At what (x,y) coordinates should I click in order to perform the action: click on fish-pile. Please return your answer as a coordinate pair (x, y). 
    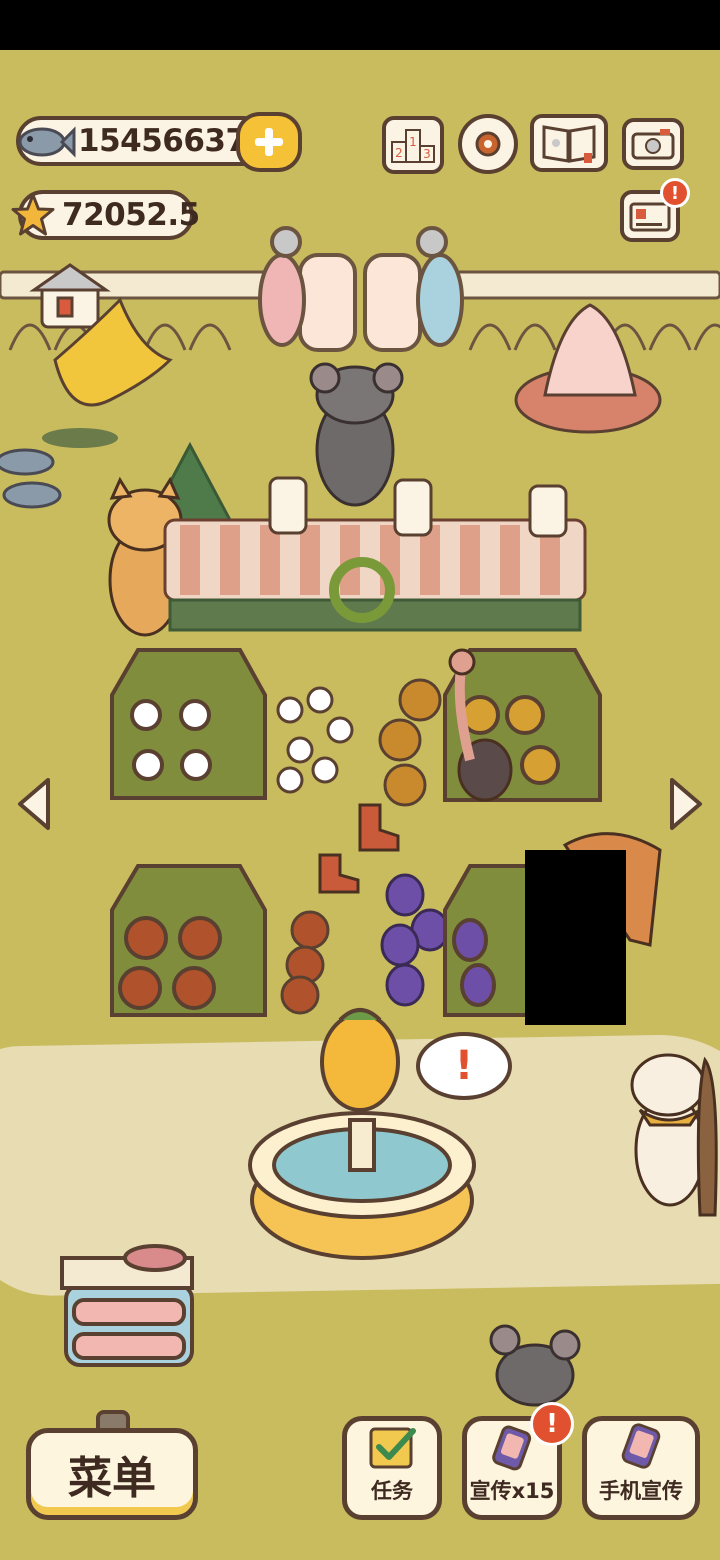
    Looking at the image, I should click on (31, 478).